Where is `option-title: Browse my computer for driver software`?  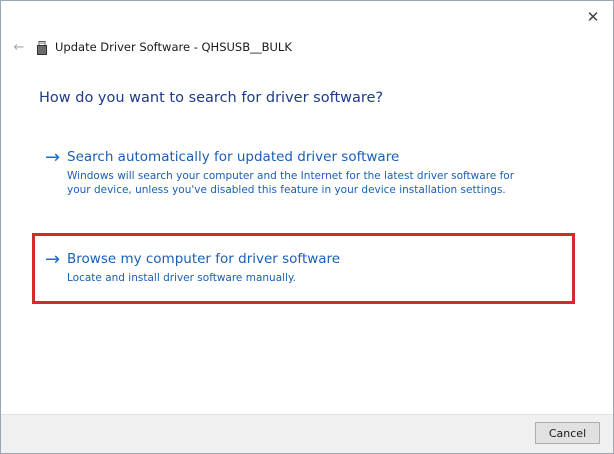
option-title: Browse my computer for driver software is located at coordinates (204, 259).